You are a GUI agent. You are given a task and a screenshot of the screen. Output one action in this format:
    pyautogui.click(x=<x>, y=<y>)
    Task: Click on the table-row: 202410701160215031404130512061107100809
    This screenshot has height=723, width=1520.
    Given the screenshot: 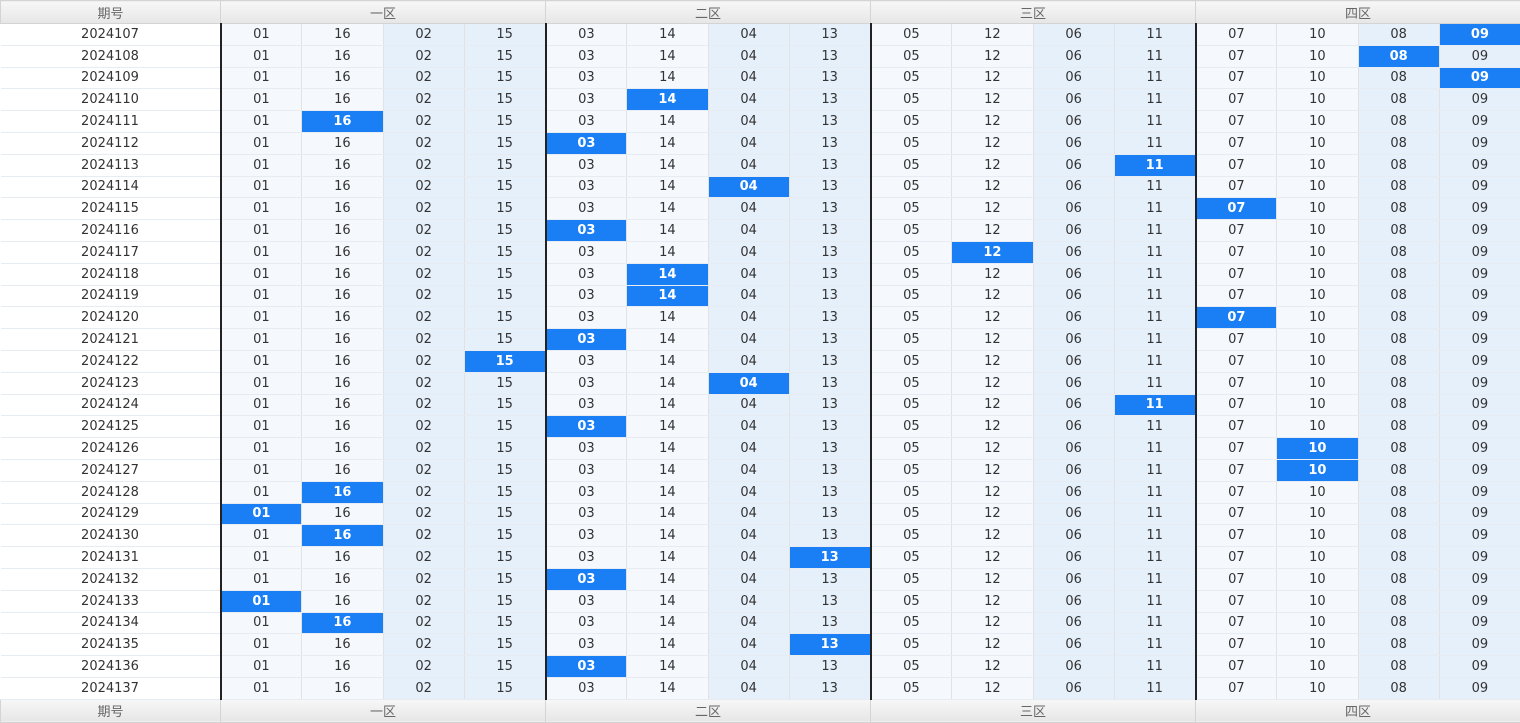 What is the action you would take?
    pyautogui.click(x=760, y=35)
    